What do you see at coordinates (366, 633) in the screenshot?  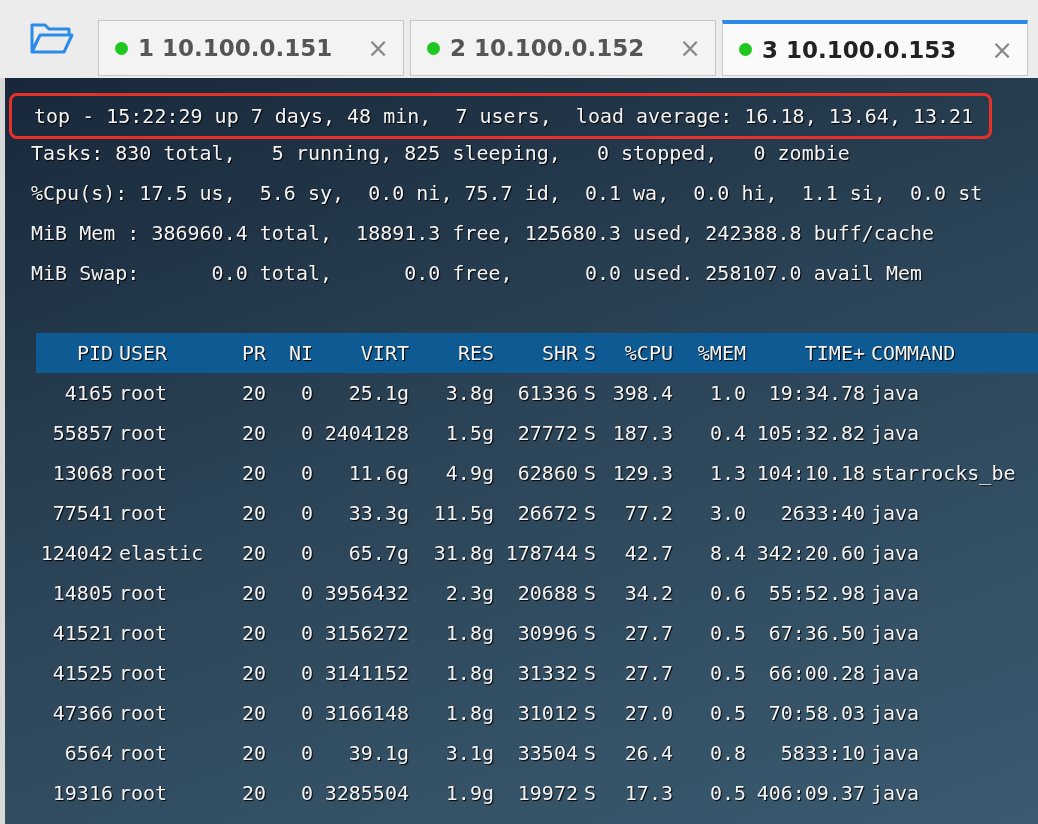 I see `table-cell-text: 3156272` at bounding box center [366, 633].